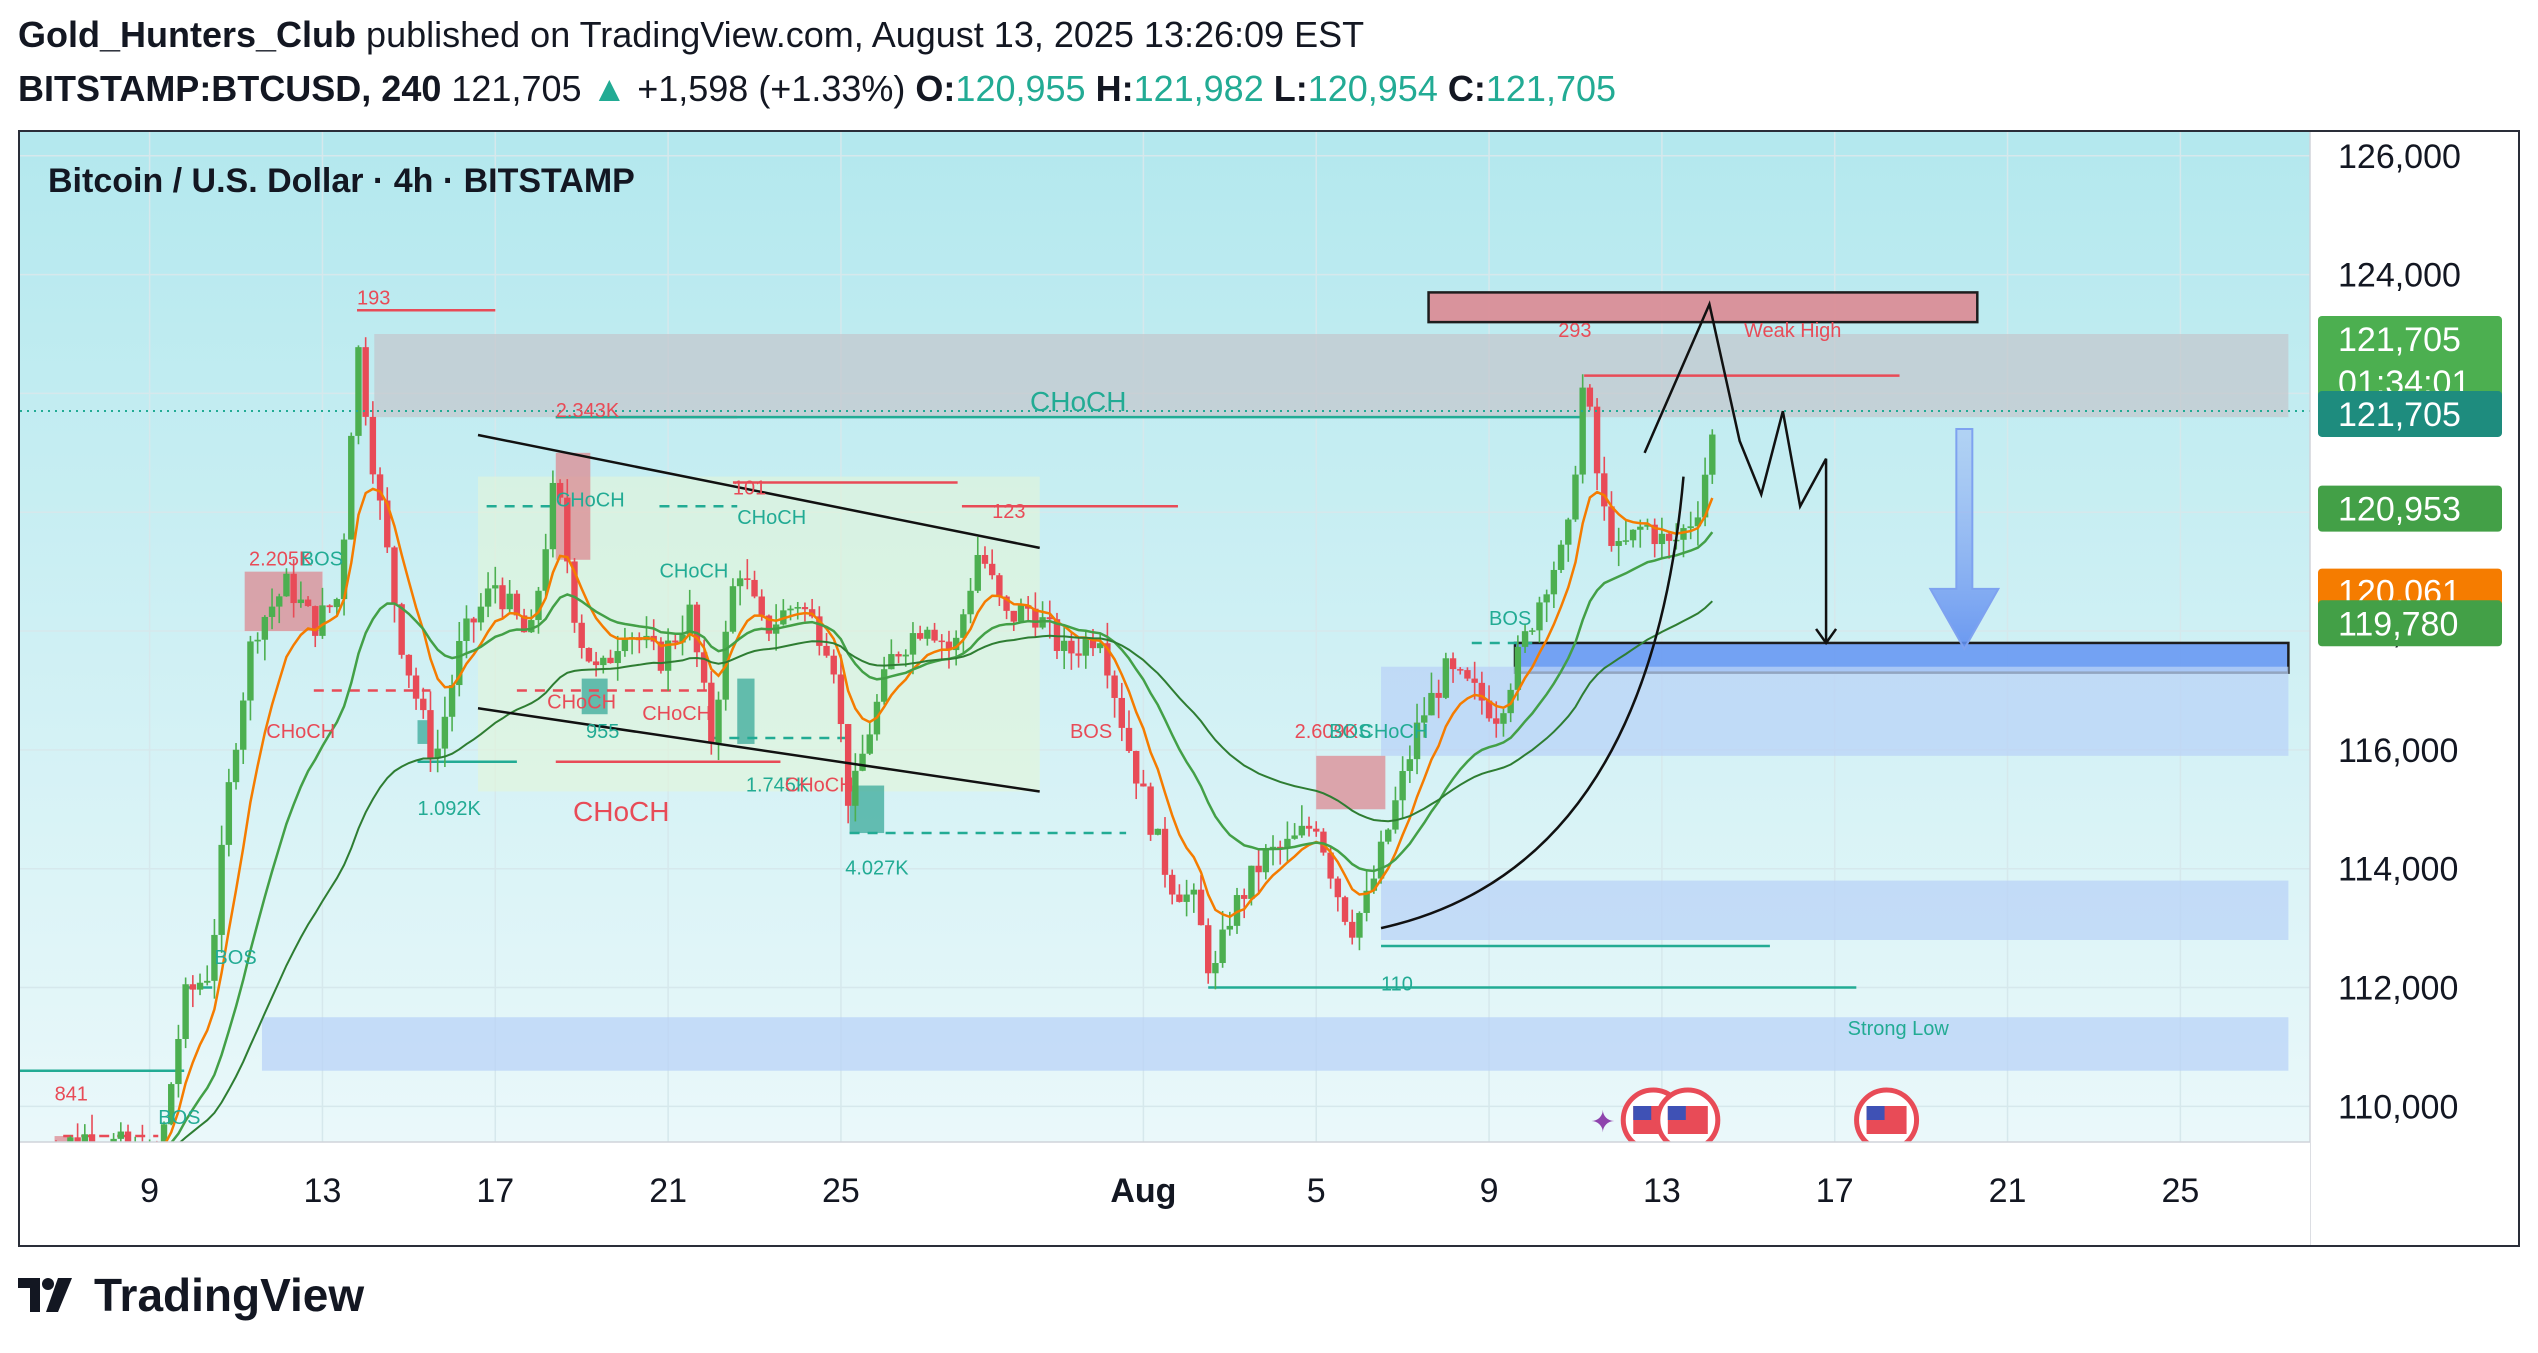  I want to click on structure-label: 2.343K, so click(588, 411).